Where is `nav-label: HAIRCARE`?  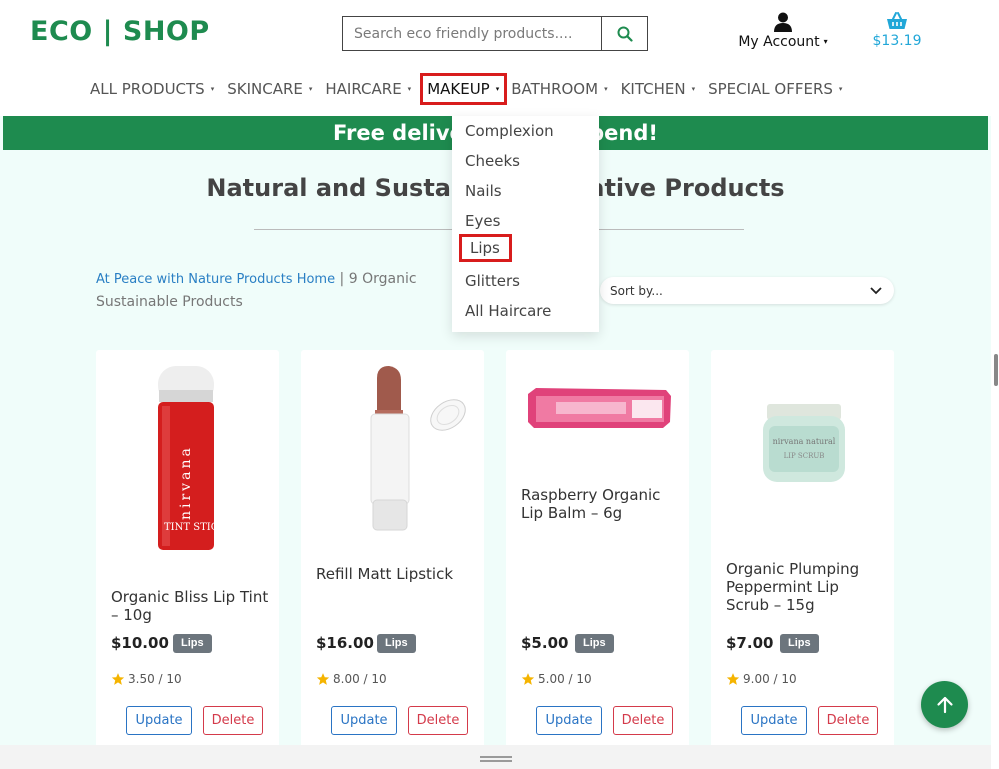
nav-label: HAIRCARE is located at coordinates (363, 89).